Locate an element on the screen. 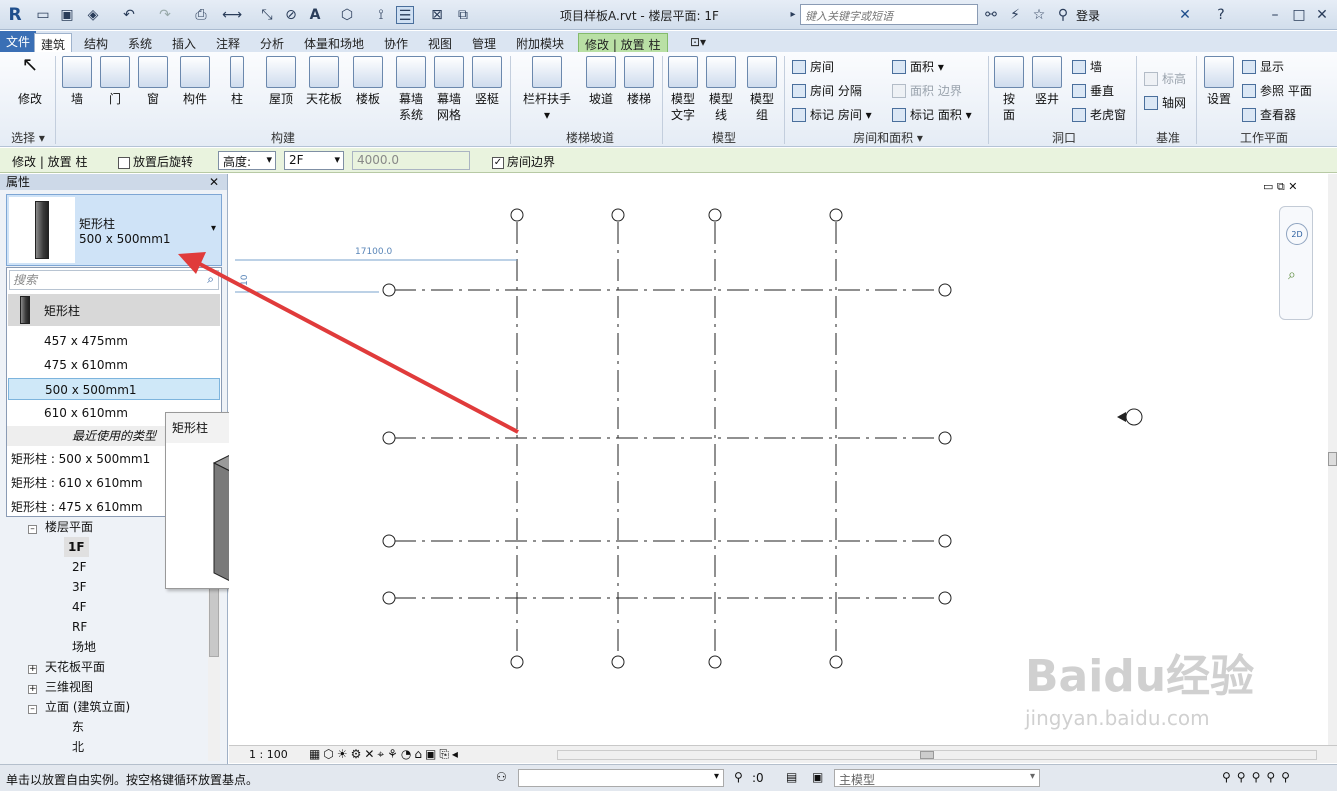 The height and width of the screenshot is (791, 1337). horizontal-scrollbar is located at coordinates (937, 755).